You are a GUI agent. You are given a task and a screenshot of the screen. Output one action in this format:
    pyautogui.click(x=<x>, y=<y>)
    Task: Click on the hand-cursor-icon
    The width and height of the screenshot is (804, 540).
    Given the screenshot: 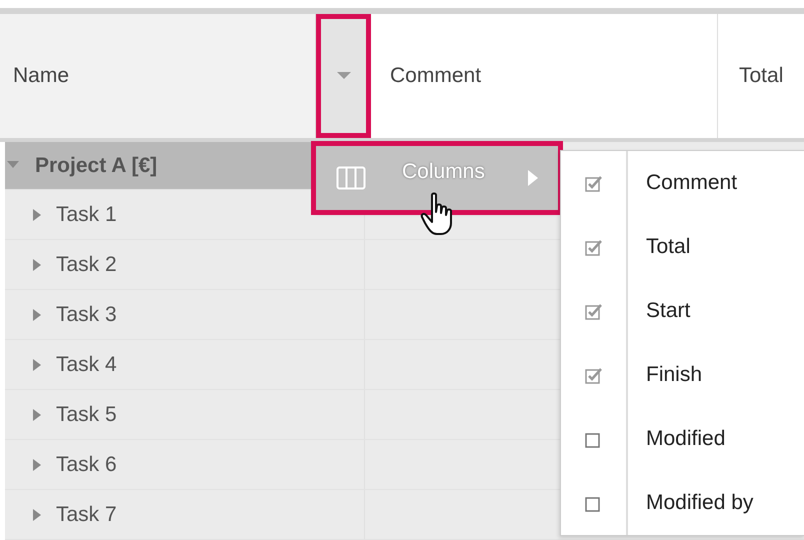 What is the action you would take?
    pyautogui.click(x=437, y=214)
    